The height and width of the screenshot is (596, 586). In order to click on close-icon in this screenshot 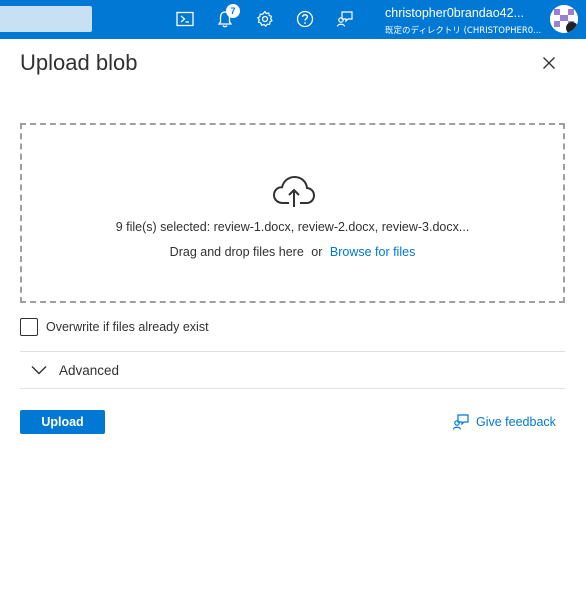, I will do `click(549, 63)`.